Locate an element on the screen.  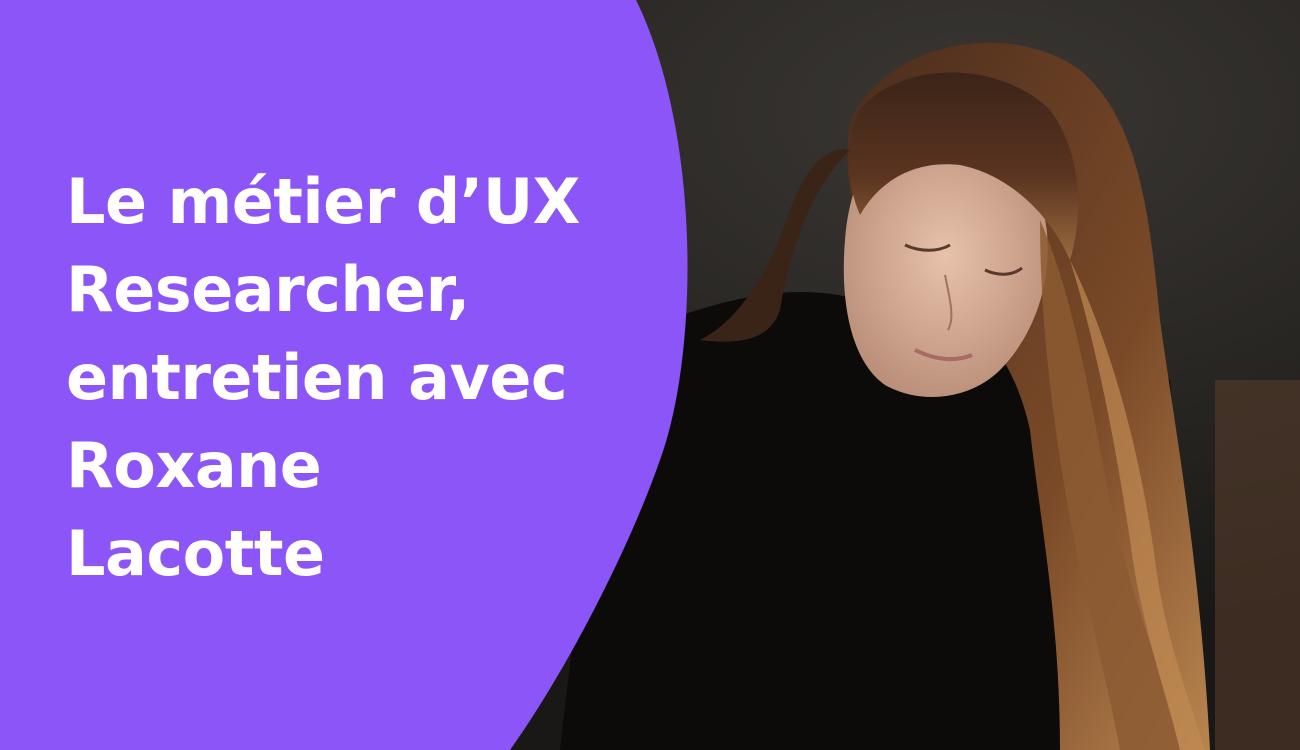
title-line: Roxane is located at coordinates (194, 465).